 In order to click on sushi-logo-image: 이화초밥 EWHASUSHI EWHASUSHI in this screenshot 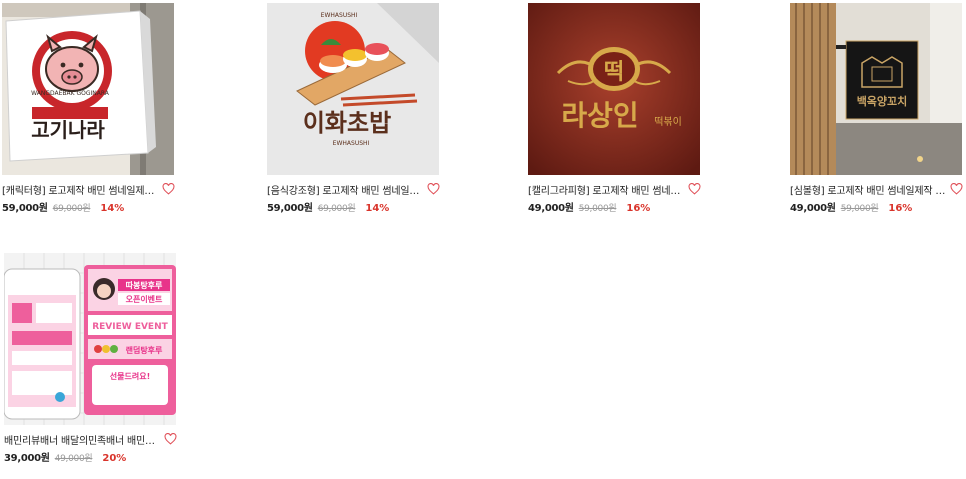, I will do `click(353, 89)`.